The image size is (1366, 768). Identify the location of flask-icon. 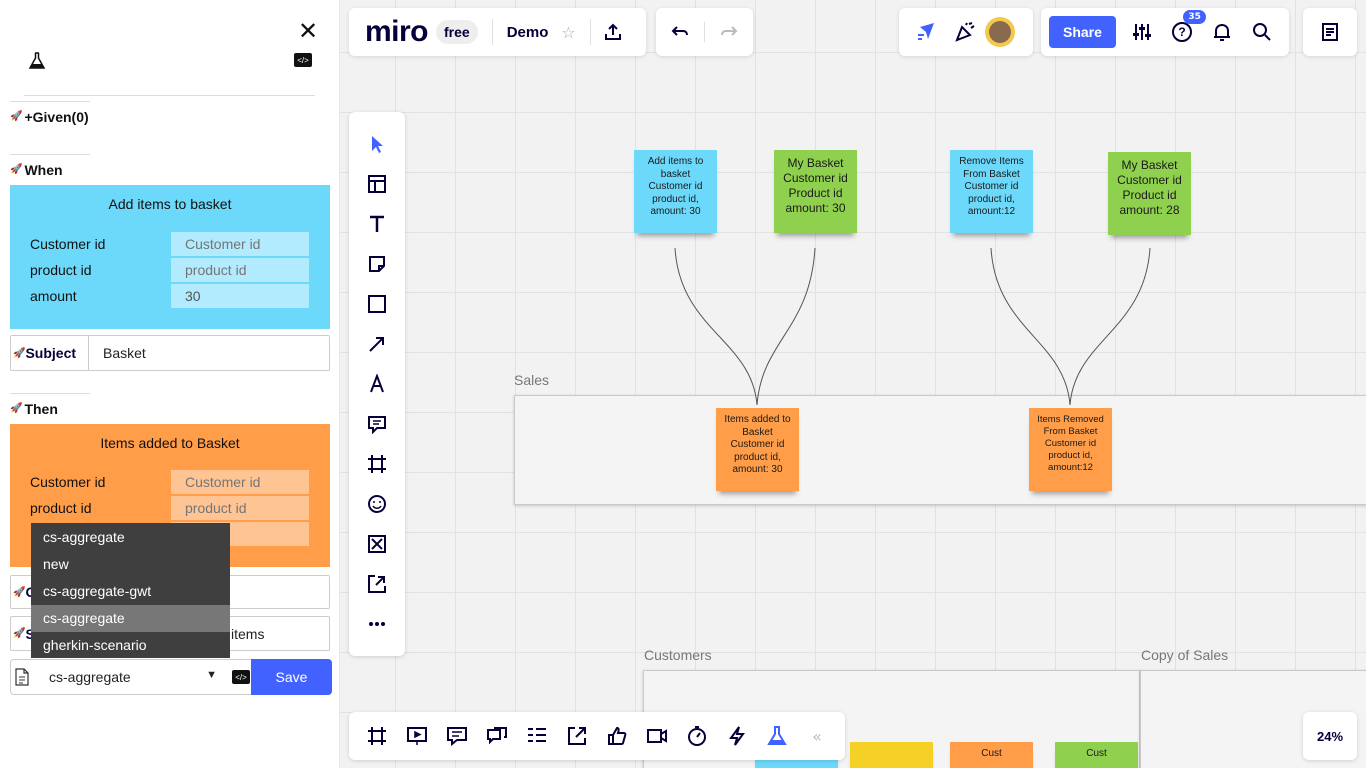
(37, 61).